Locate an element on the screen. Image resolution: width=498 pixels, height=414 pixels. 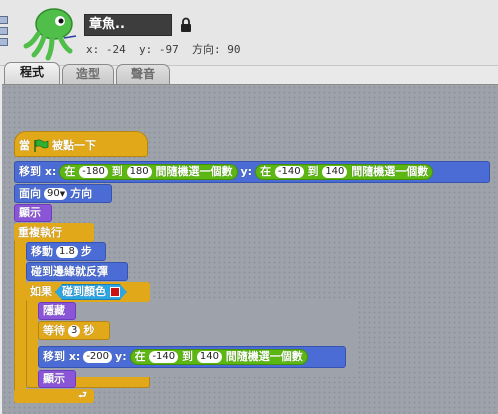
steps-input: 1.8 is located at coordinates (67, 251).